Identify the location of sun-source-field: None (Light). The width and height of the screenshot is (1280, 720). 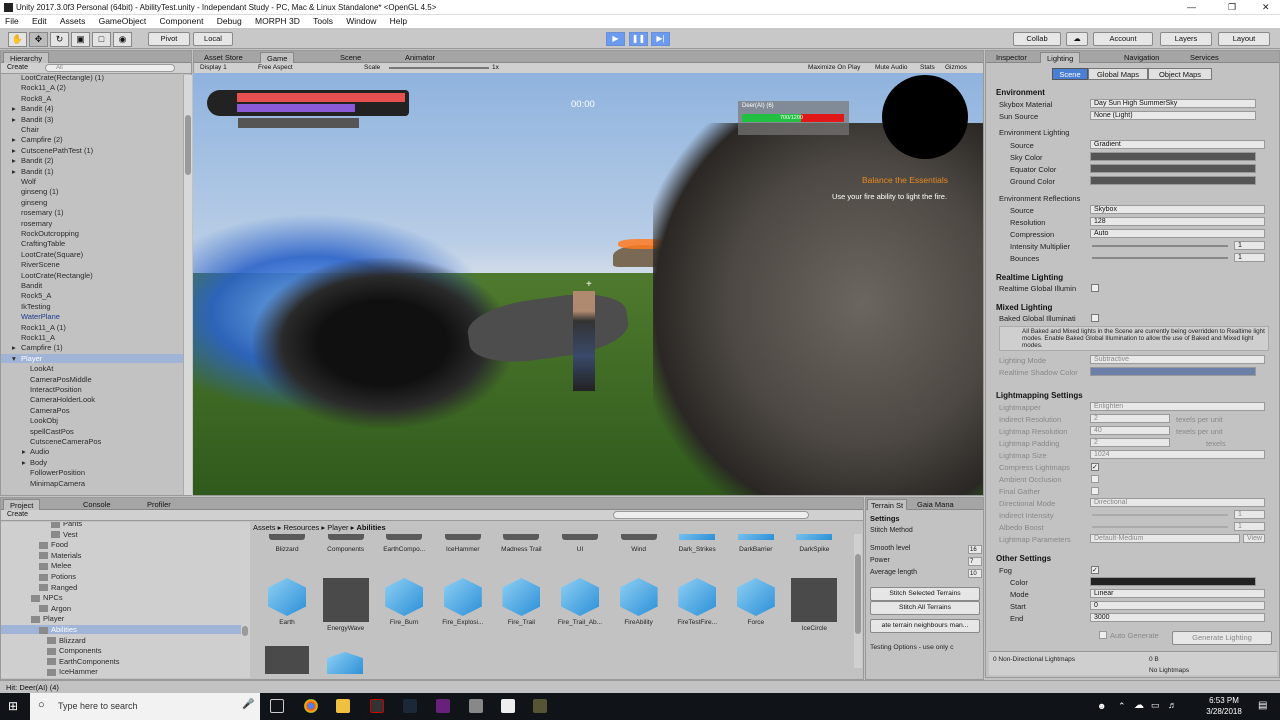
(1173, 115).